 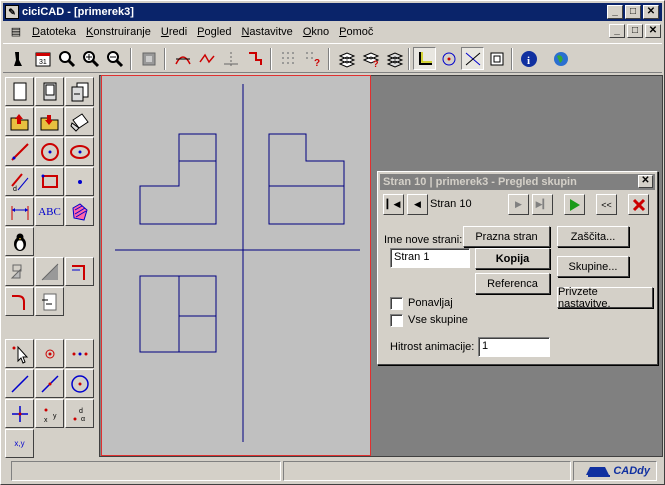 I want to click on repeat-checkbox, so click(x=396, y=303).